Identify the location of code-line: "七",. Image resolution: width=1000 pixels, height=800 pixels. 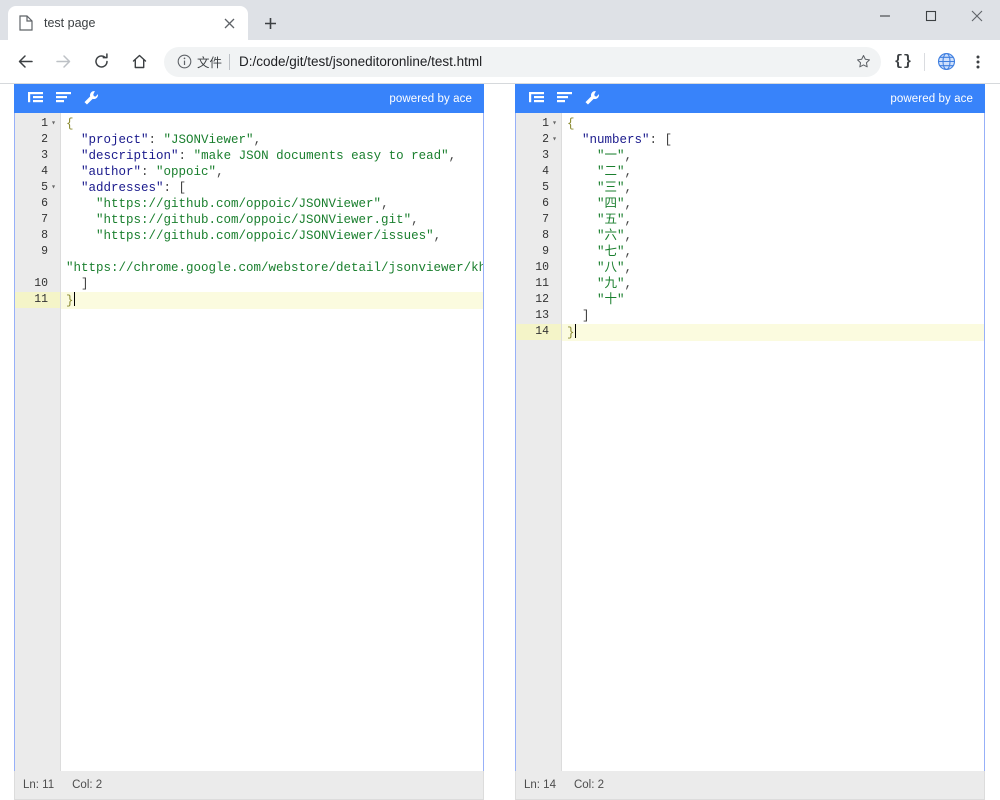
(773, 252).